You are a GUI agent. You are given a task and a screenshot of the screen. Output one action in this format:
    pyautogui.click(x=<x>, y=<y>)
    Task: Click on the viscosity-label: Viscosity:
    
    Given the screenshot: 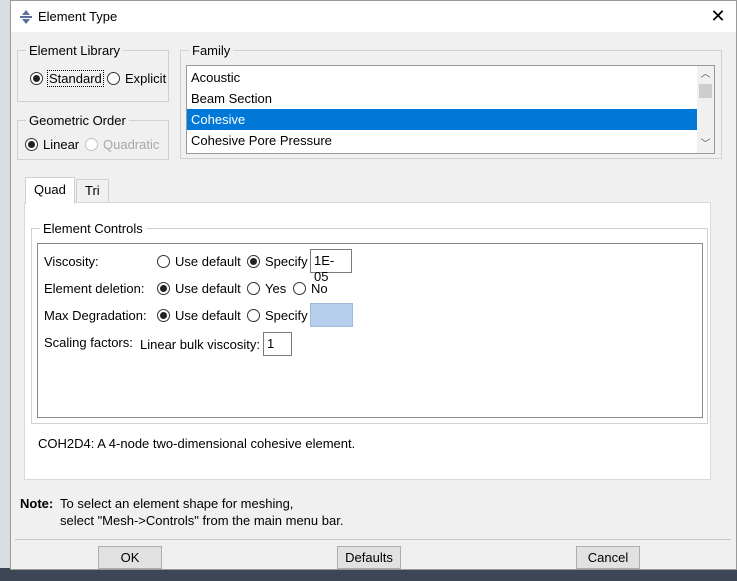 What is the action you would take?
    pyautogui.click(x=71, y=261)
    